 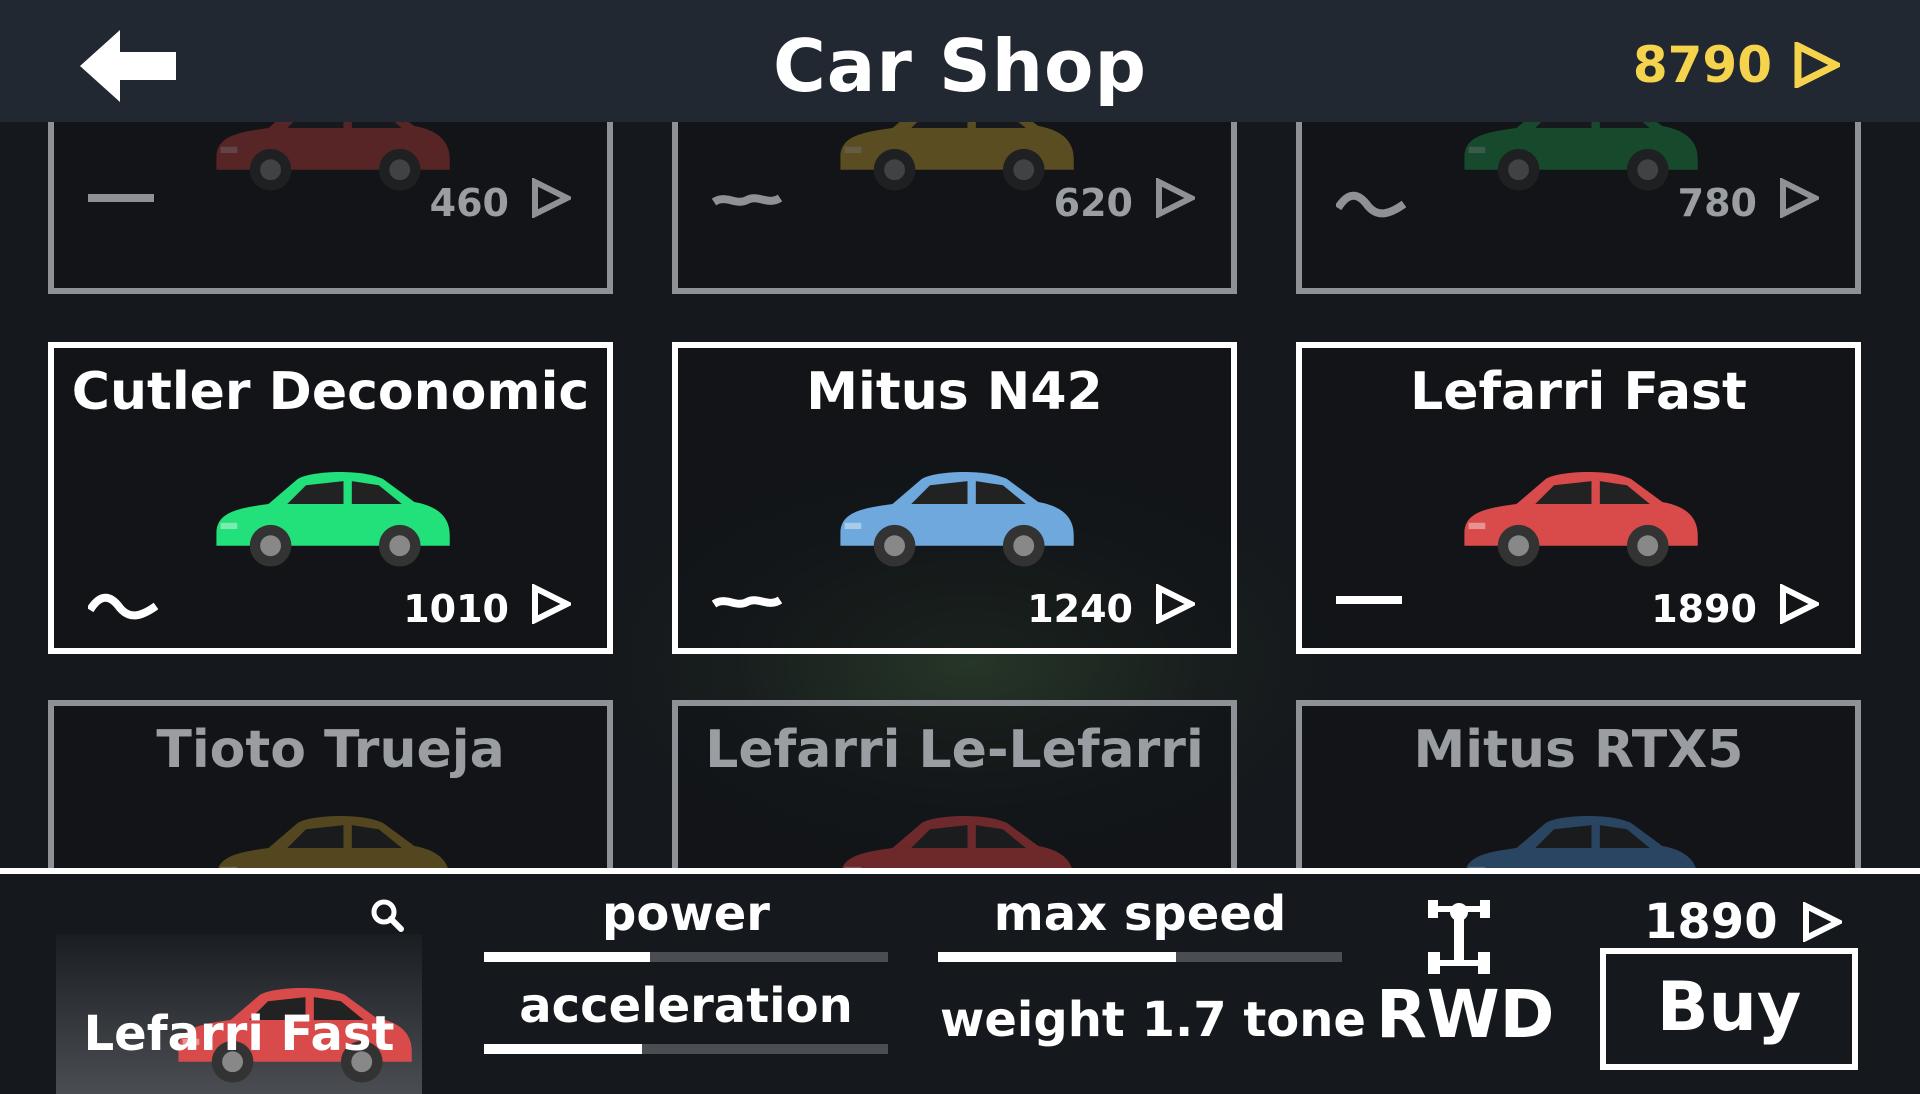 I want to click on car-card: Cutler Deconomic 1010, so click(x=330, y=498).